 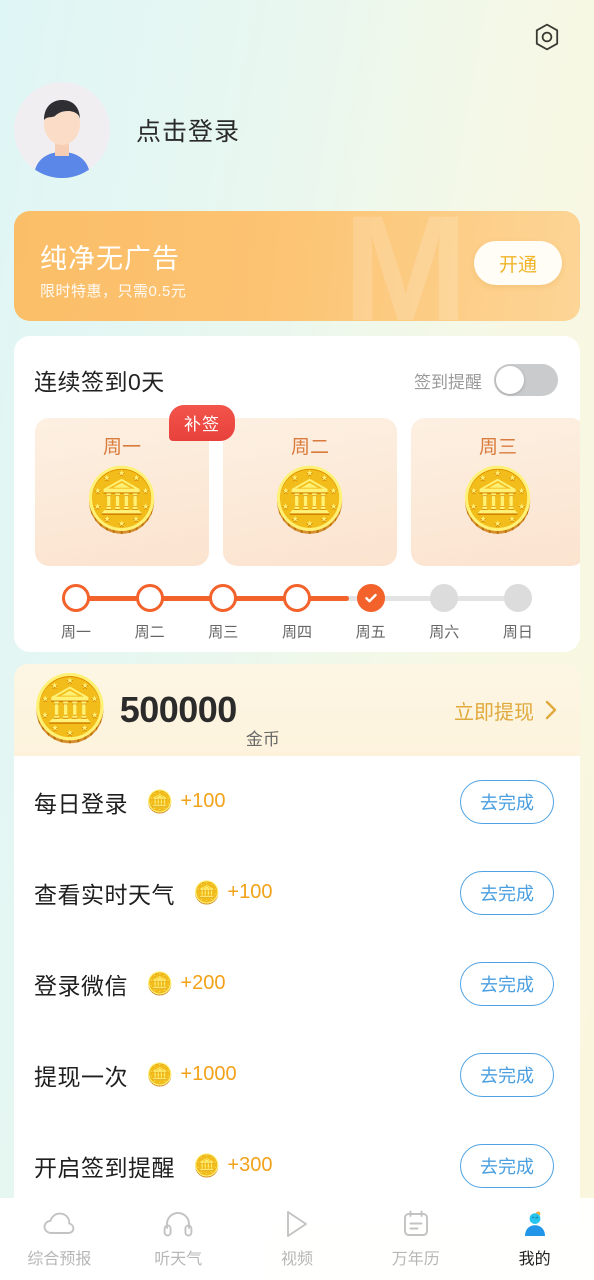 I want to click on progress-day-label: 周五, so click(x=370, y=632).